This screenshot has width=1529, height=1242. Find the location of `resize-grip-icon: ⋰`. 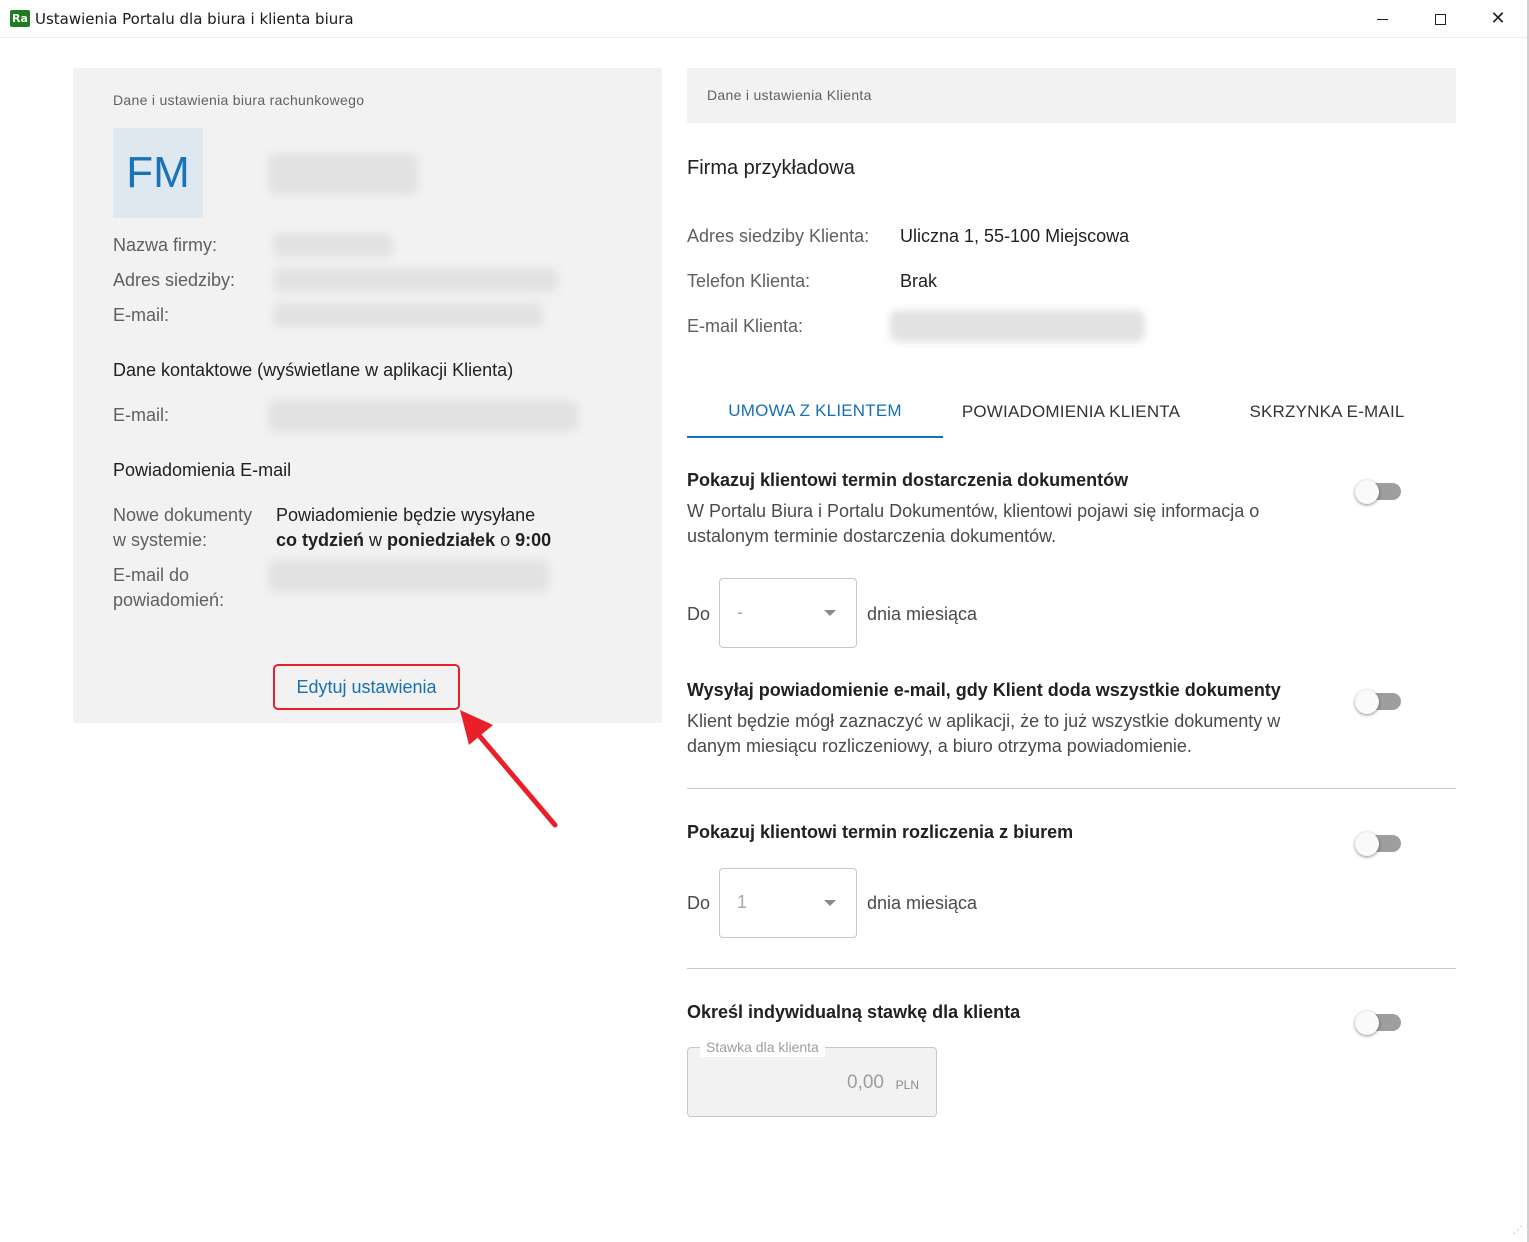

resize-grip-icon: ⋰ is located at coordinates (1518, 1231).